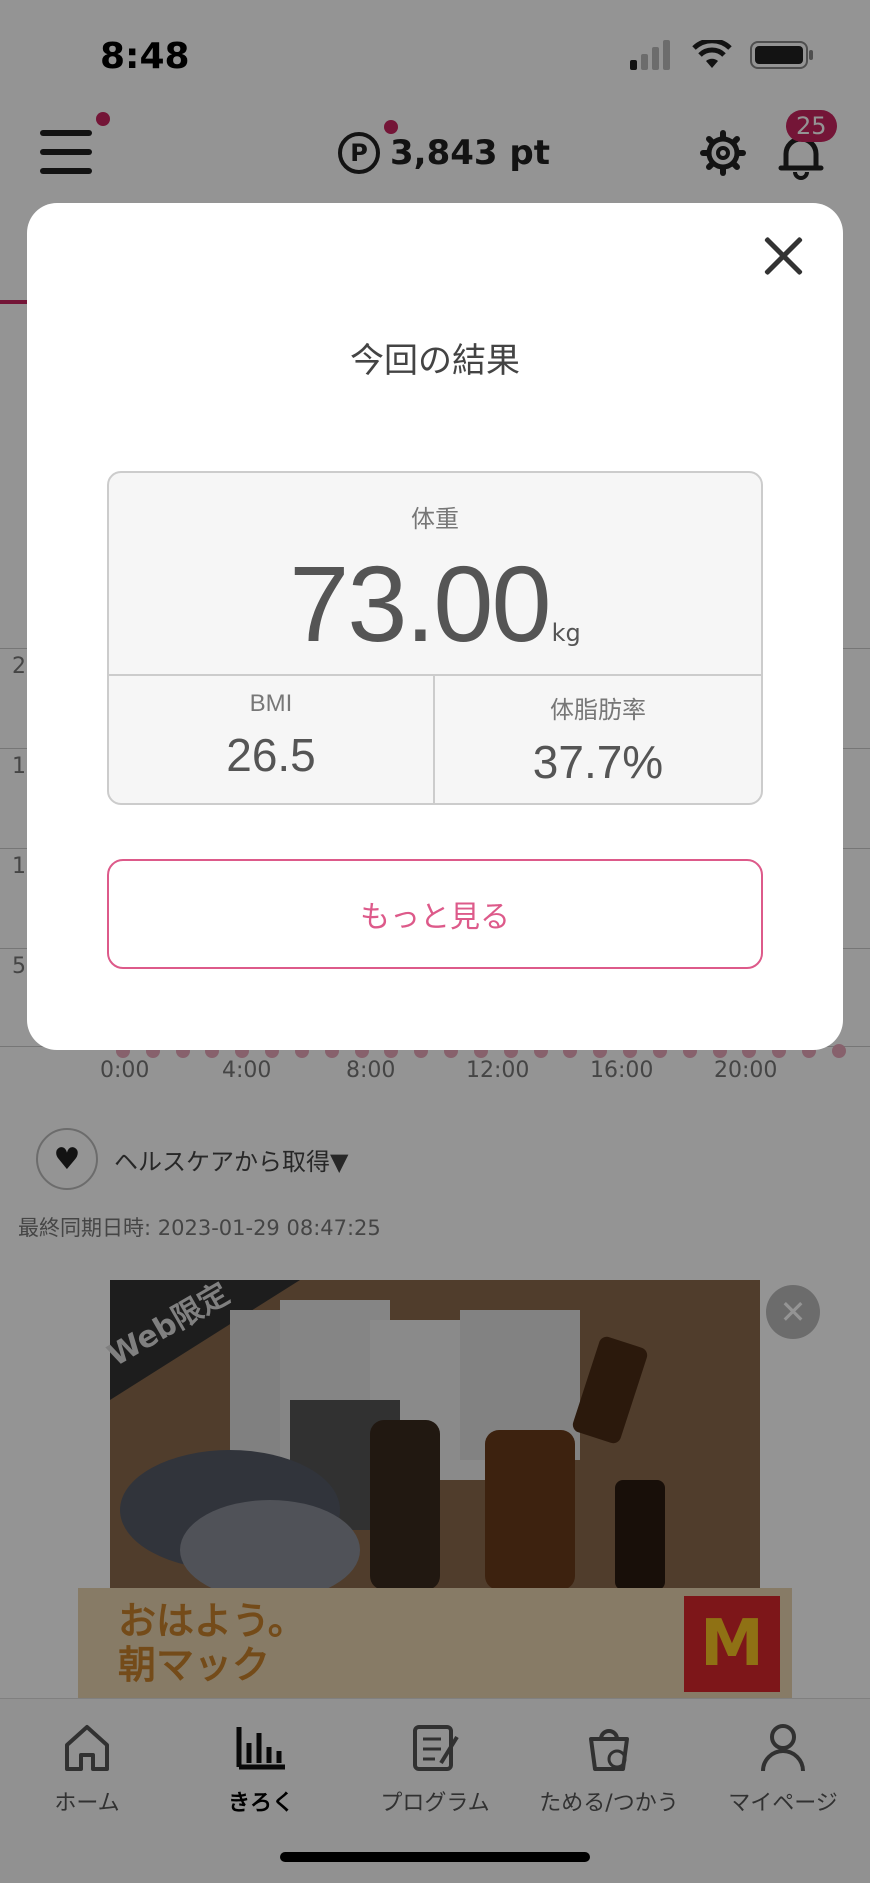 This screenshot has width=870, height=1883. Describe the element at coordinates (435, 519) in the screenshot. I see `weight-label: 体重` at that location.